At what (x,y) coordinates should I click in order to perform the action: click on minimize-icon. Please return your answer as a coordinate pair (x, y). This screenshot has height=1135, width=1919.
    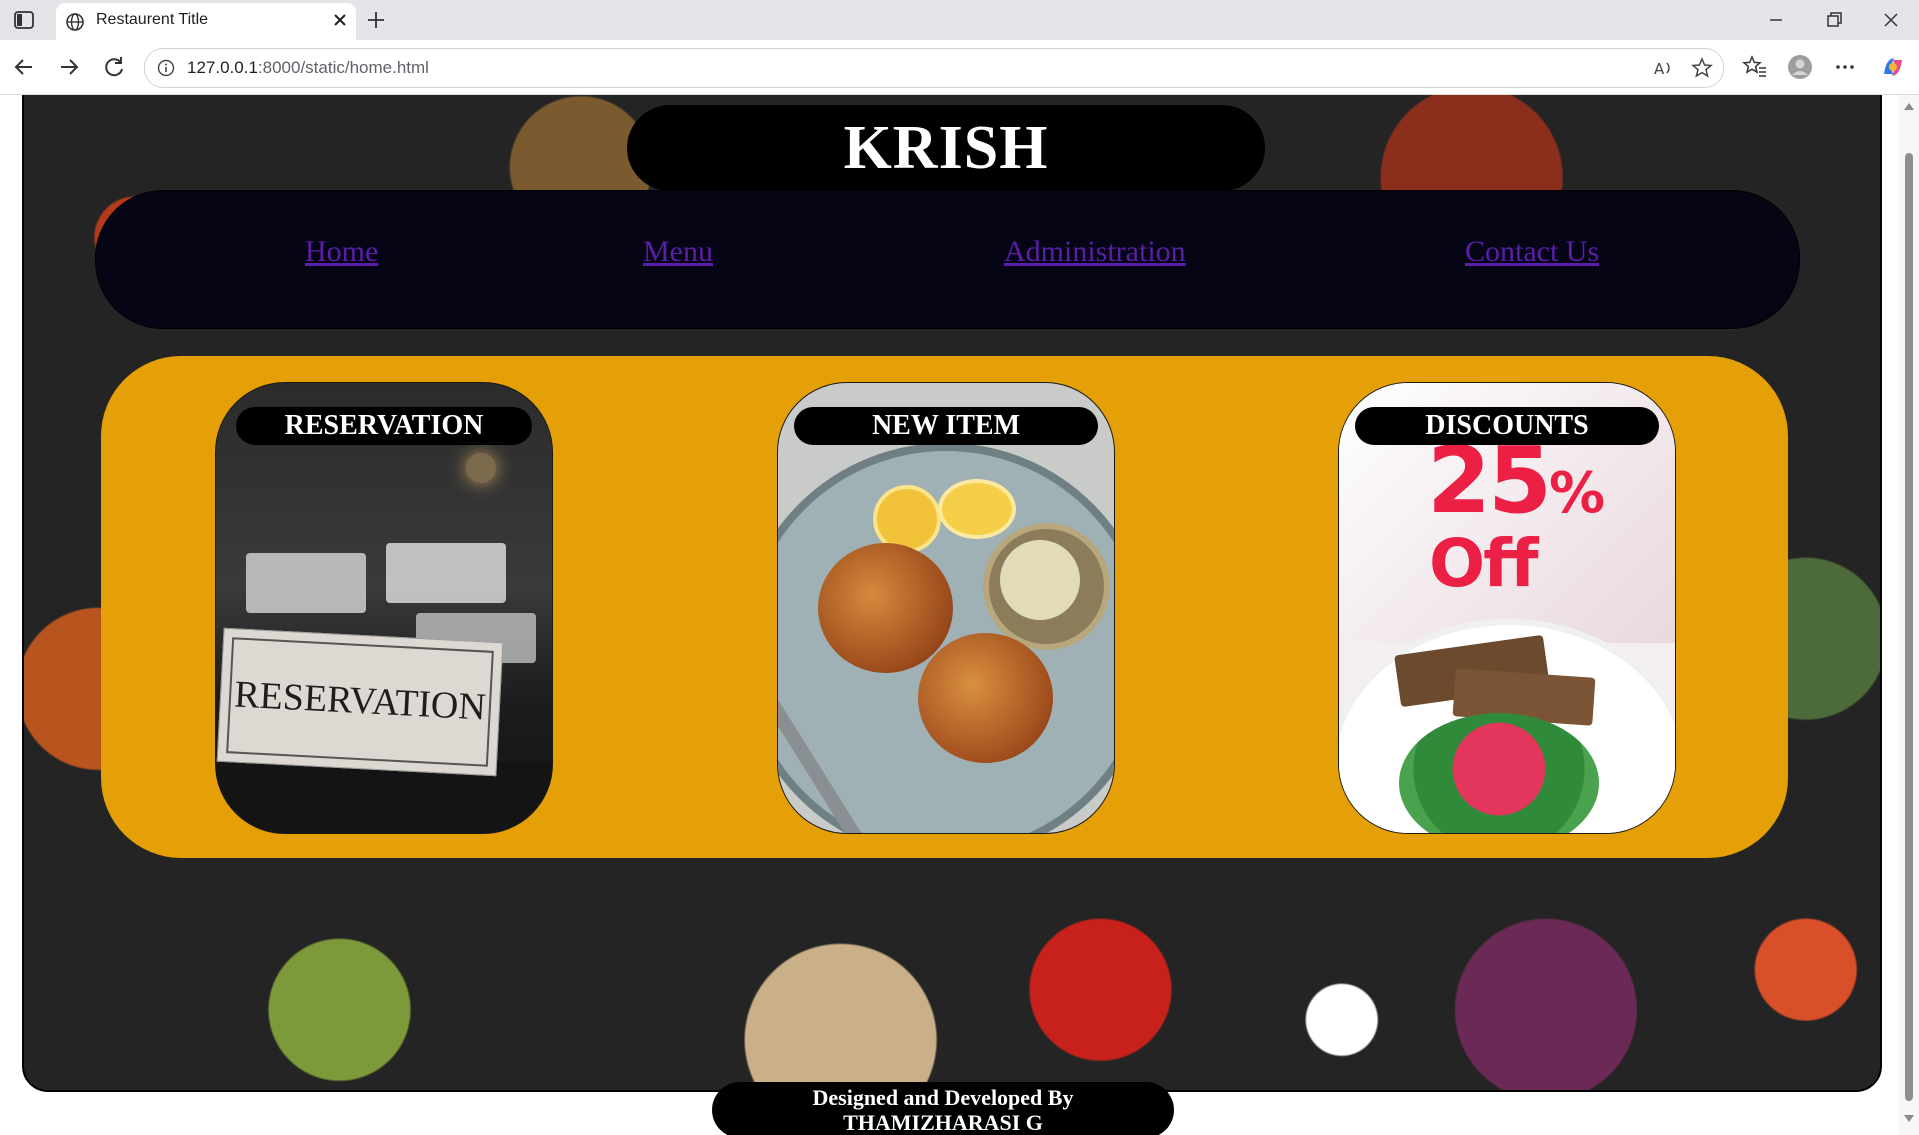
    Looking at the image, I should click on (1776, 20).